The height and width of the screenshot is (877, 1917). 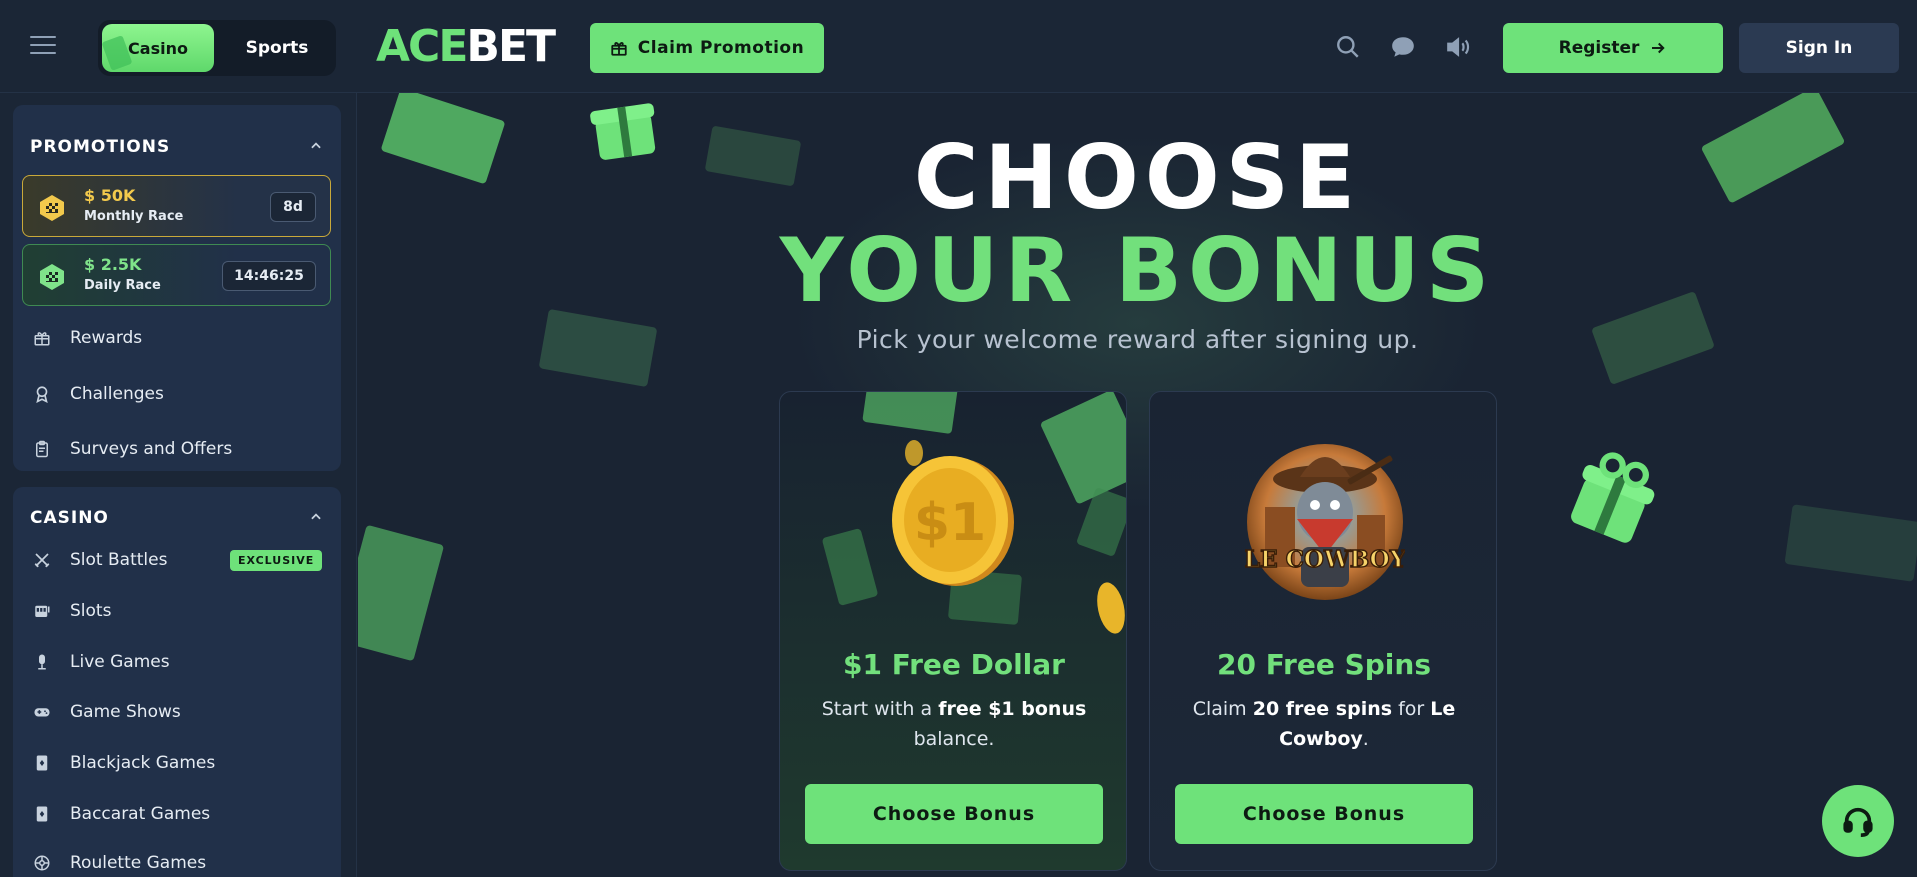 I want to click on coin-text: $1, so click(x=950, y=523).